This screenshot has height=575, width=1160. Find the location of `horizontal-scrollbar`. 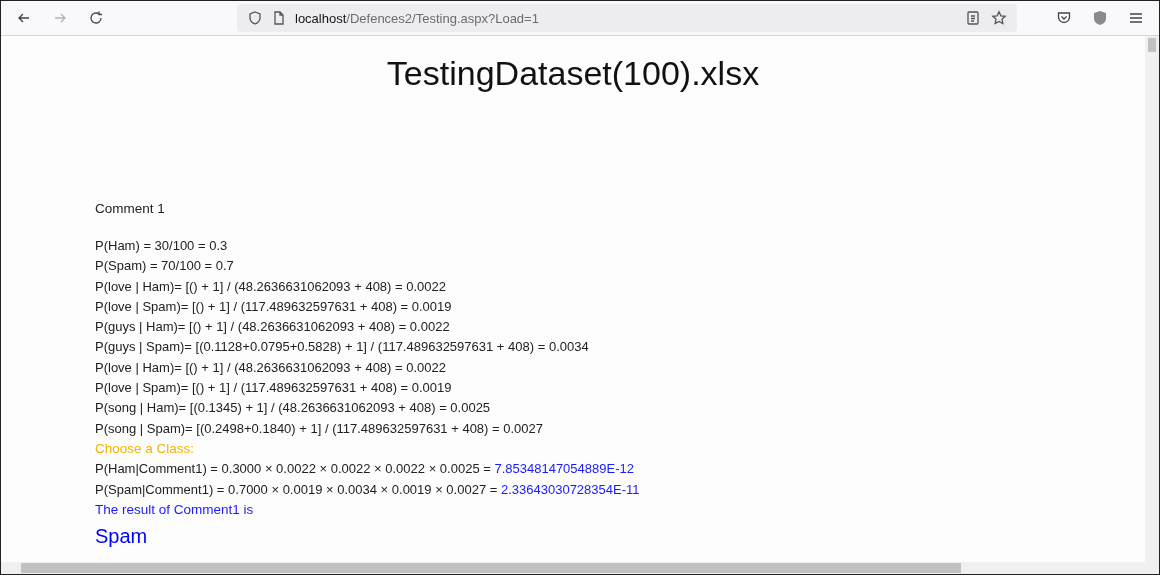

horizontal-scrollbar is located at coordinates (580, 568).